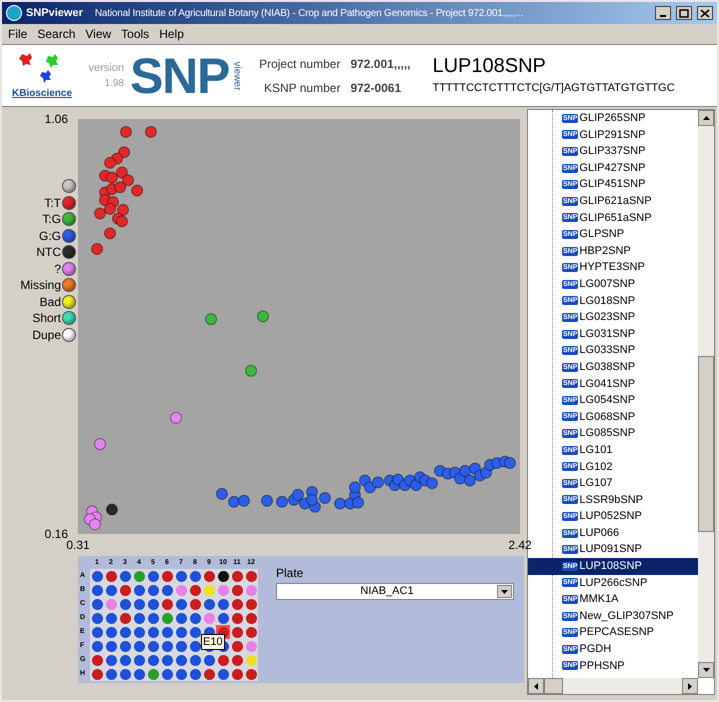  Describe the element at coordinates (607, 367) in the screenshot. I see `tree-item-label: LG038SNP` at that location.